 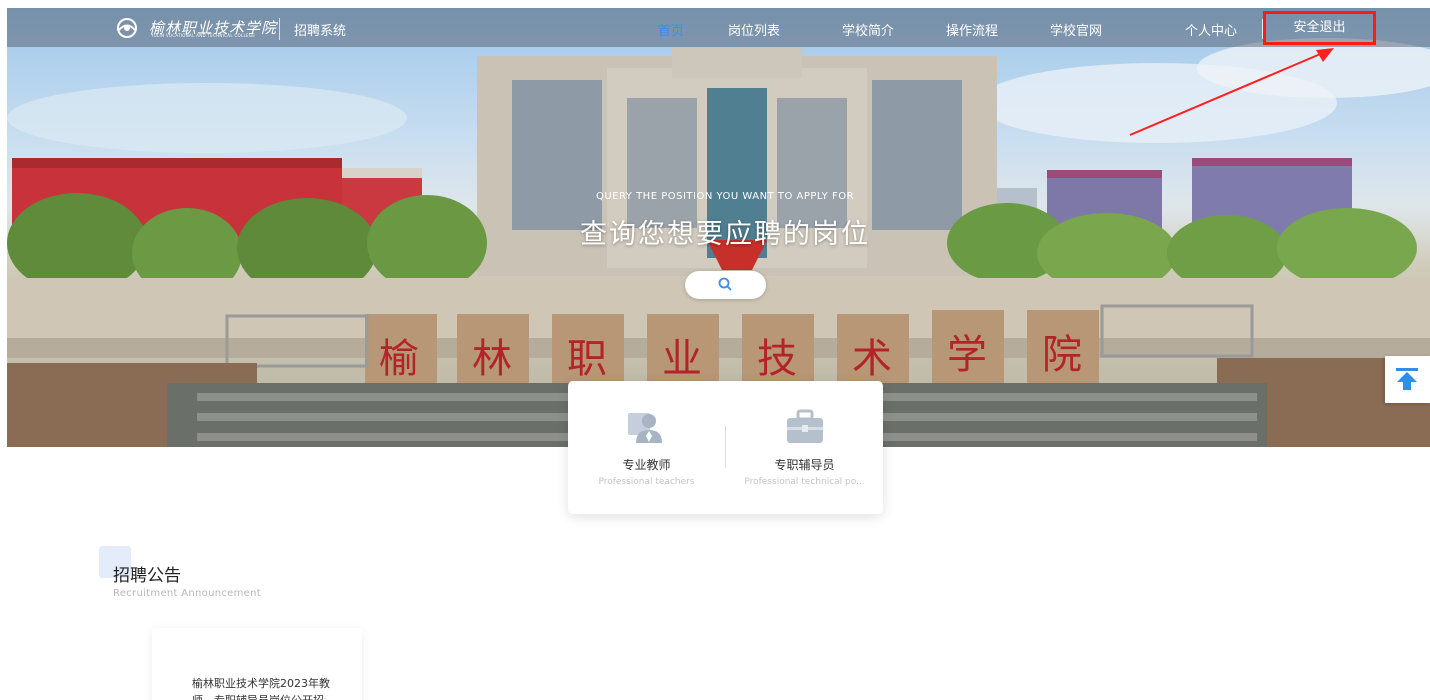 I want to click on stone-char: 院, so click(x=1062, y=355).